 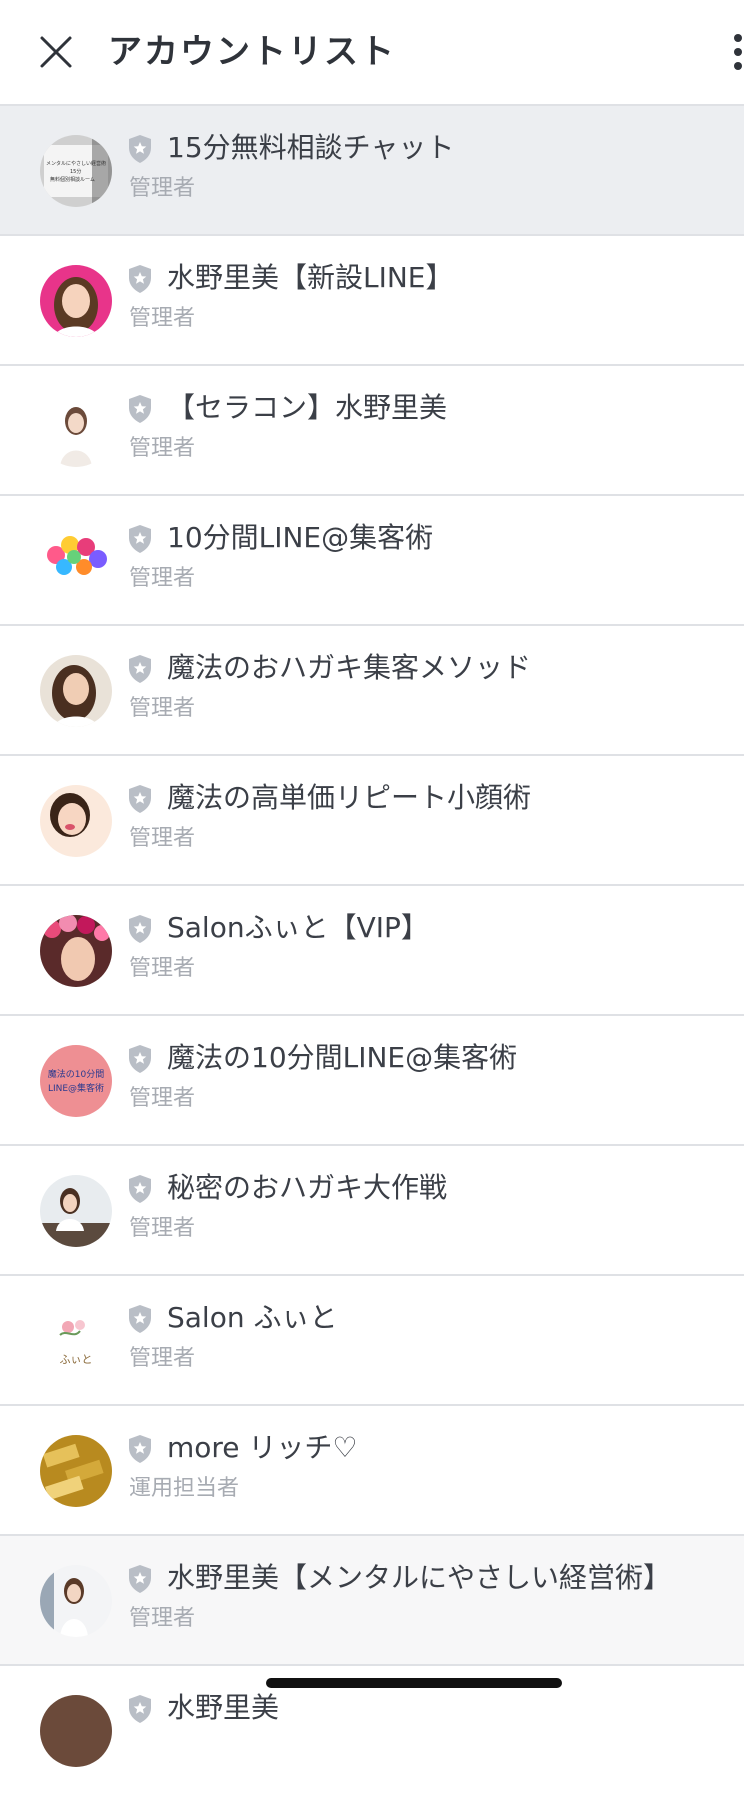 What do you see at coordinates (76, 1088) in the screenshot?
I see `svg-text: LINE@集客術` at bounding box center [76, 1088].